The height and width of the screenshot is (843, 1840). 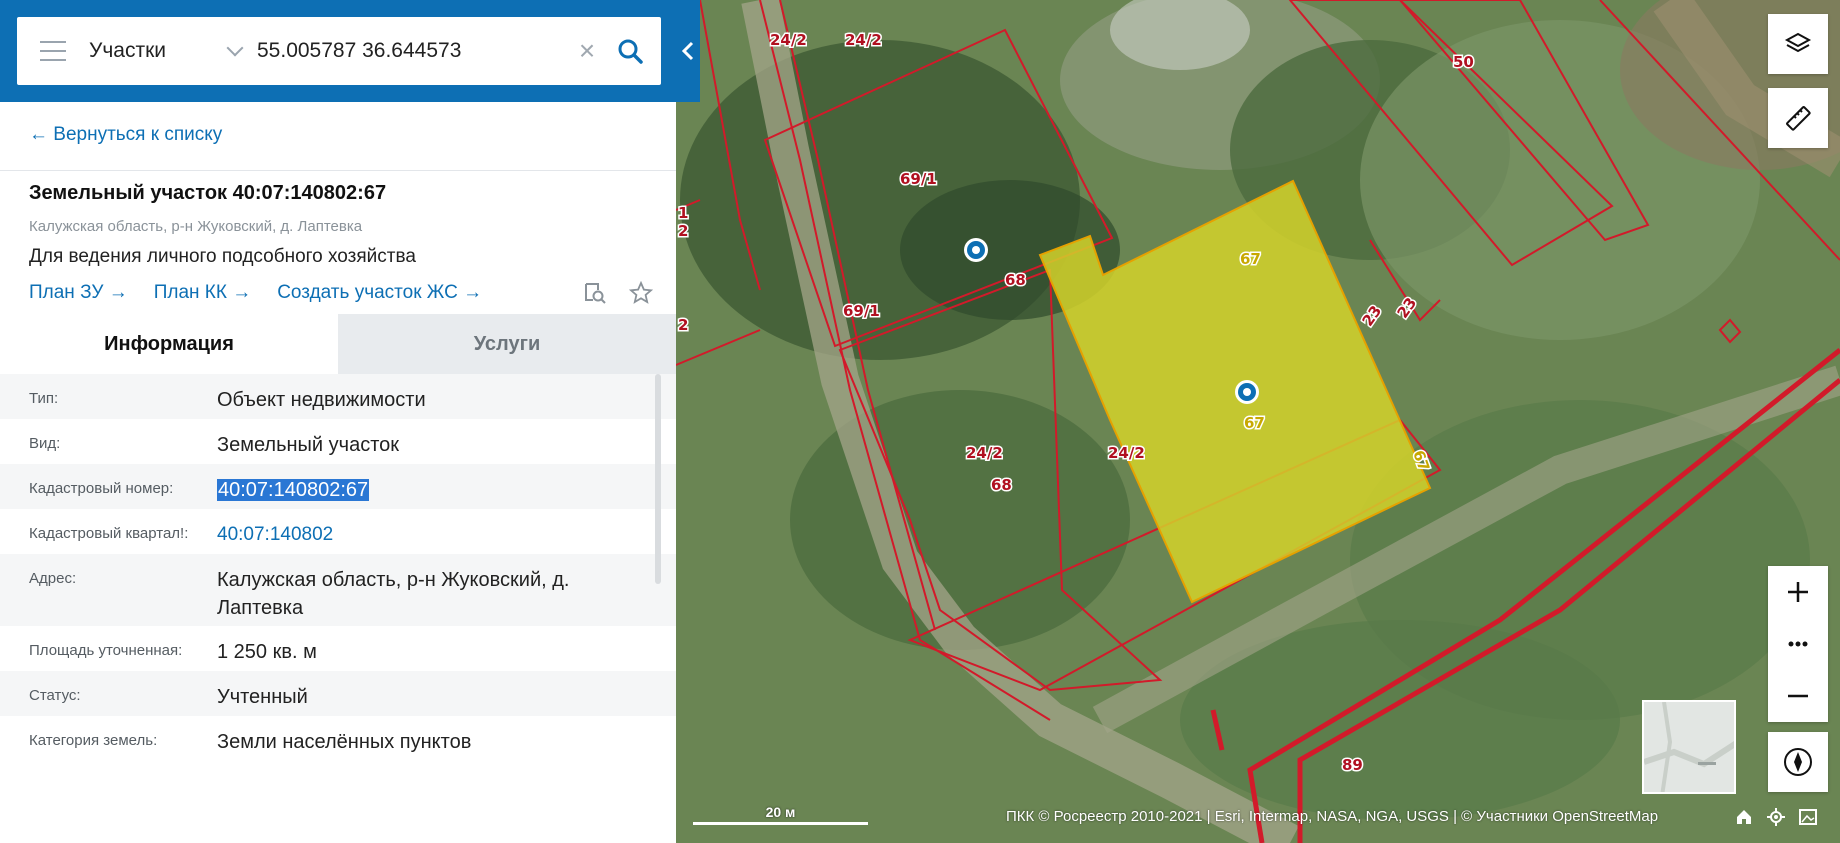 I want to click on plot-label: 89, so click(x=1352, y=765).